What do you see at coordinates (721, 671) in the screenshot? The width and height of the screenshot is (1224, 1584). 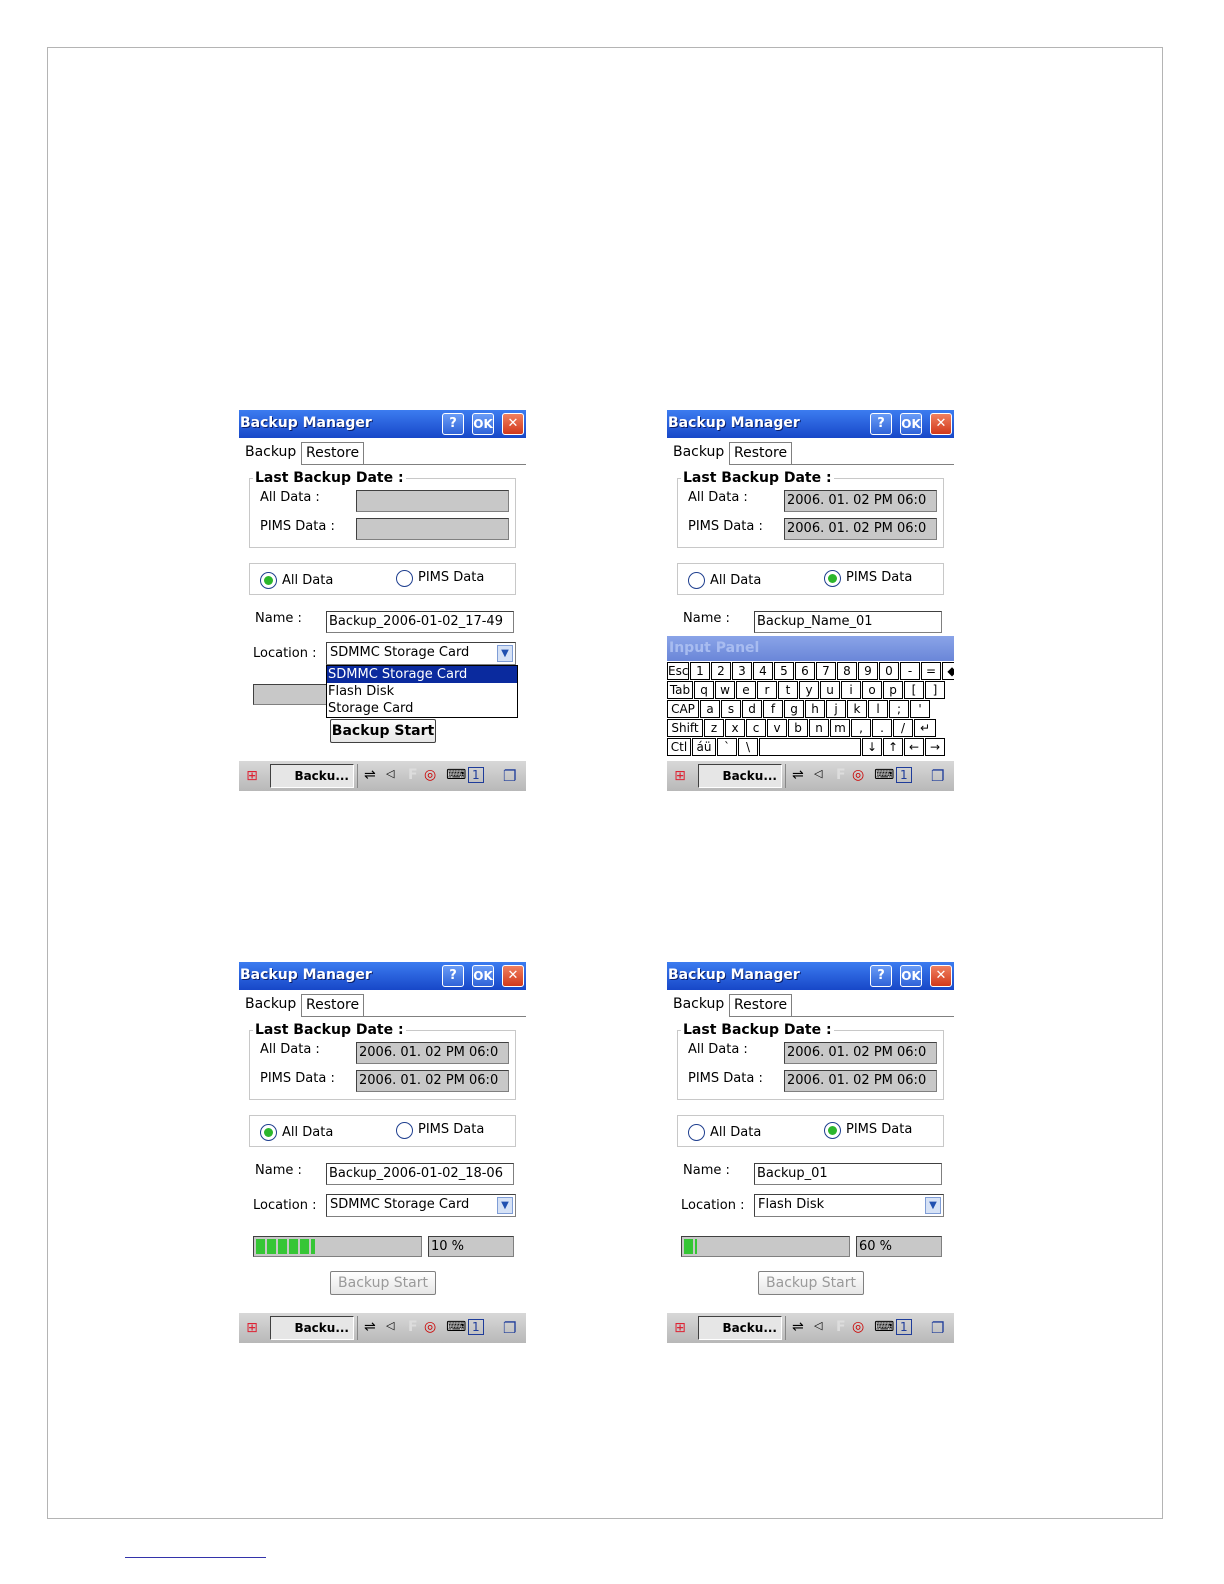 I see `keyboard-key: 2` at bounding box center [721, 671].